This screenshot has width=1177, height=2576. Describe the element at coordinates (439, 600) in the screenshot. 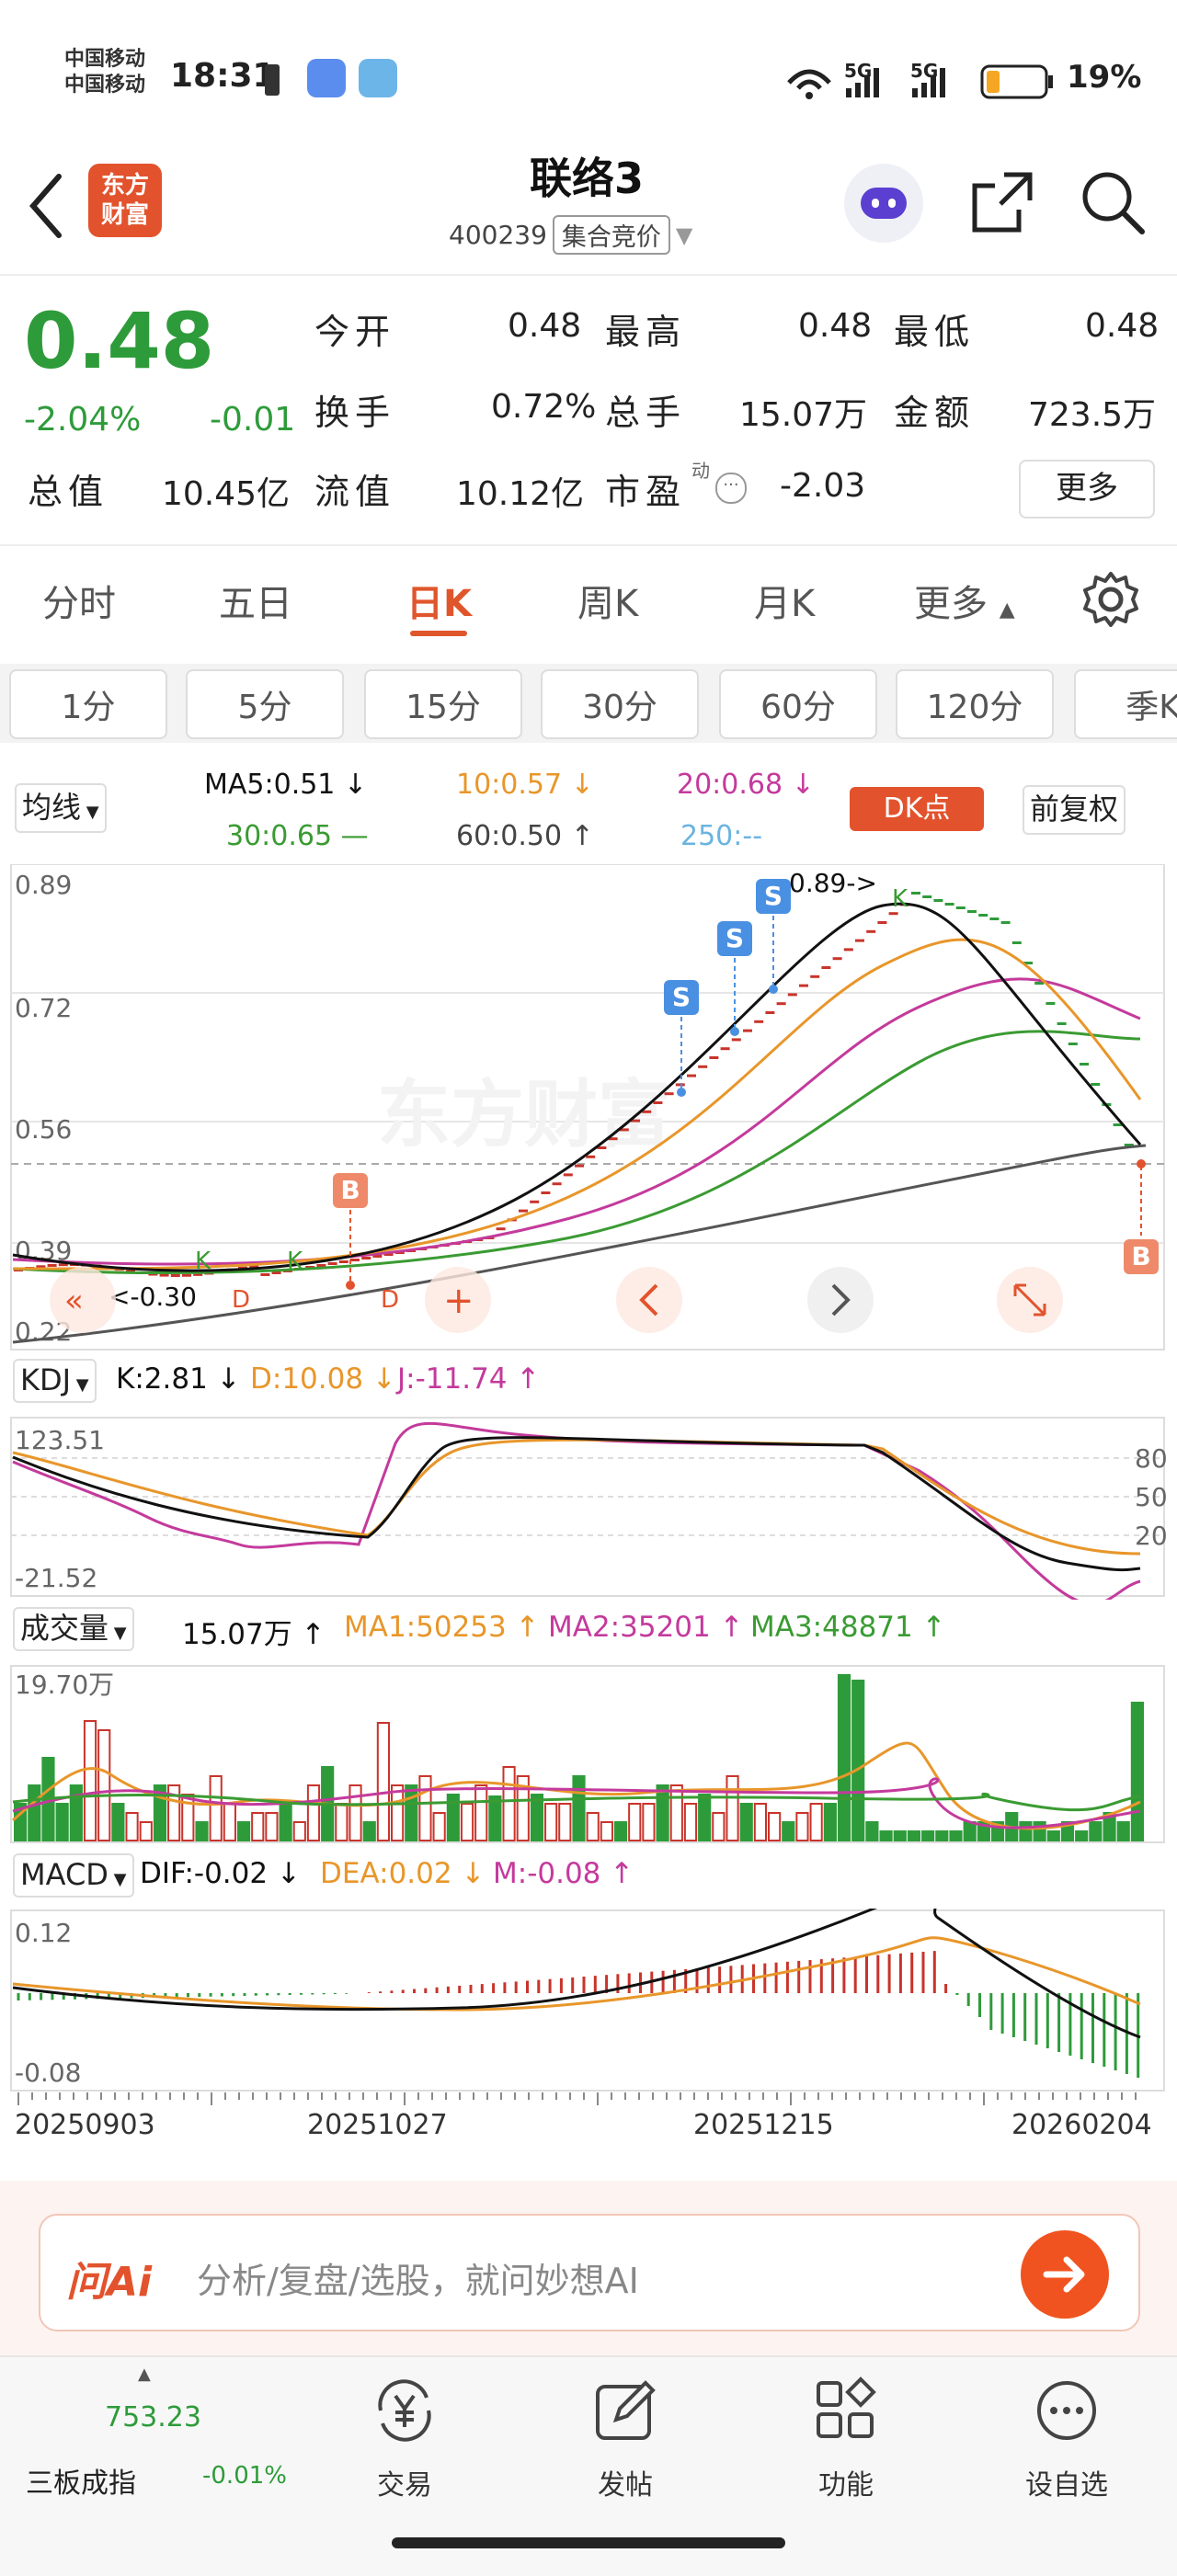

I see `tab-daily-k: 日K` at that location.